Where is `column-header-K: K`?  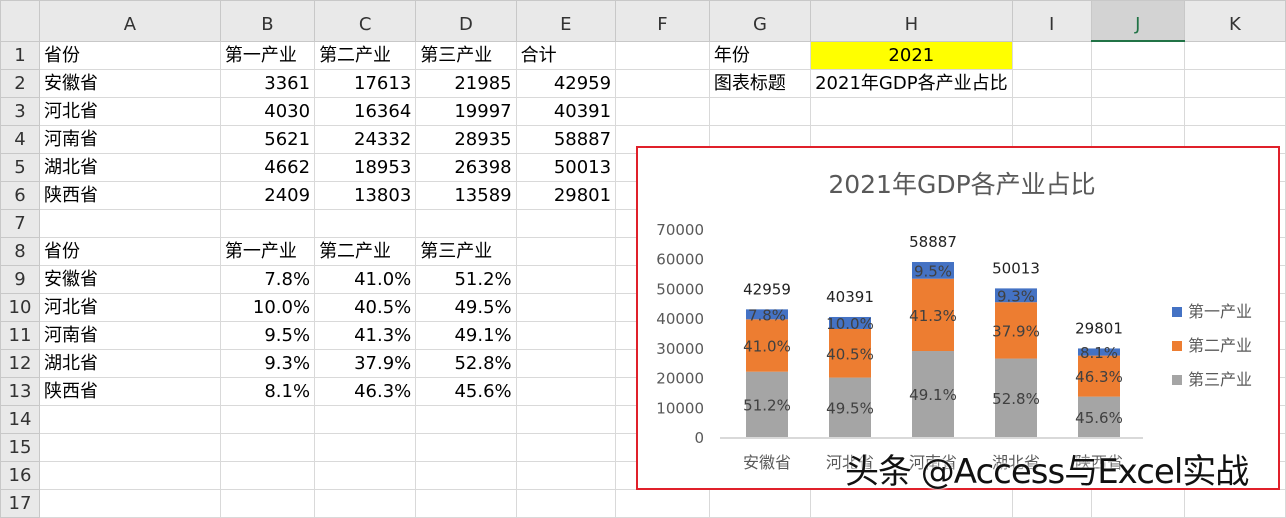
column-header-K: K is located at coordinates (1234, 21).